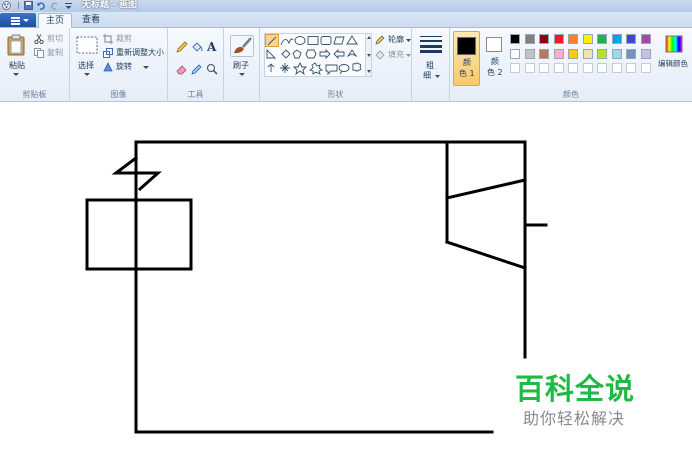 This screenshot has height=466, width=692. Describe the element at coordinates (35, 65) in the screenshot. I see `clipboard-group: 粘贴 剪切 复制 剪贴板` at that location.